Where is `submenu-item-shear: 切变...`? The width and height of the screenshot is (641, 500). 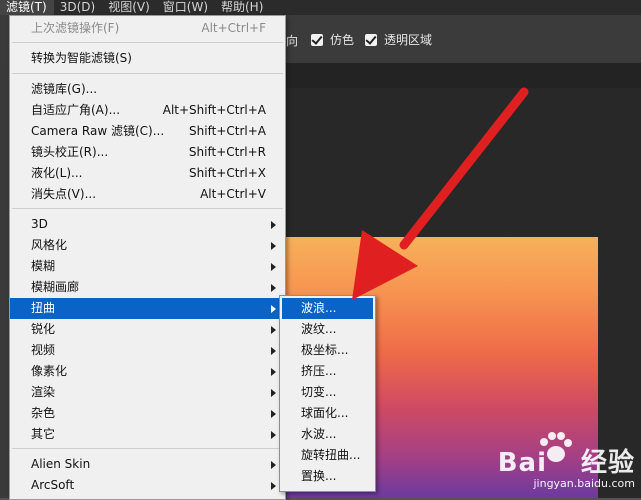
submenu-item-shear: 切变... is located at coordinates (327, 392).